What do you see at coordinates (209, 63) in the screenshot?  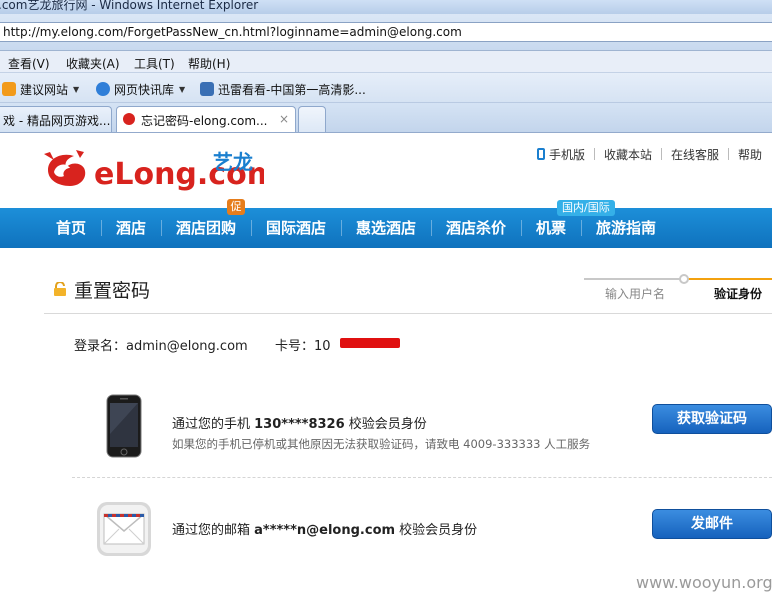 I see `menu-help: 帮助(H)` at bounding box center [209, 63].